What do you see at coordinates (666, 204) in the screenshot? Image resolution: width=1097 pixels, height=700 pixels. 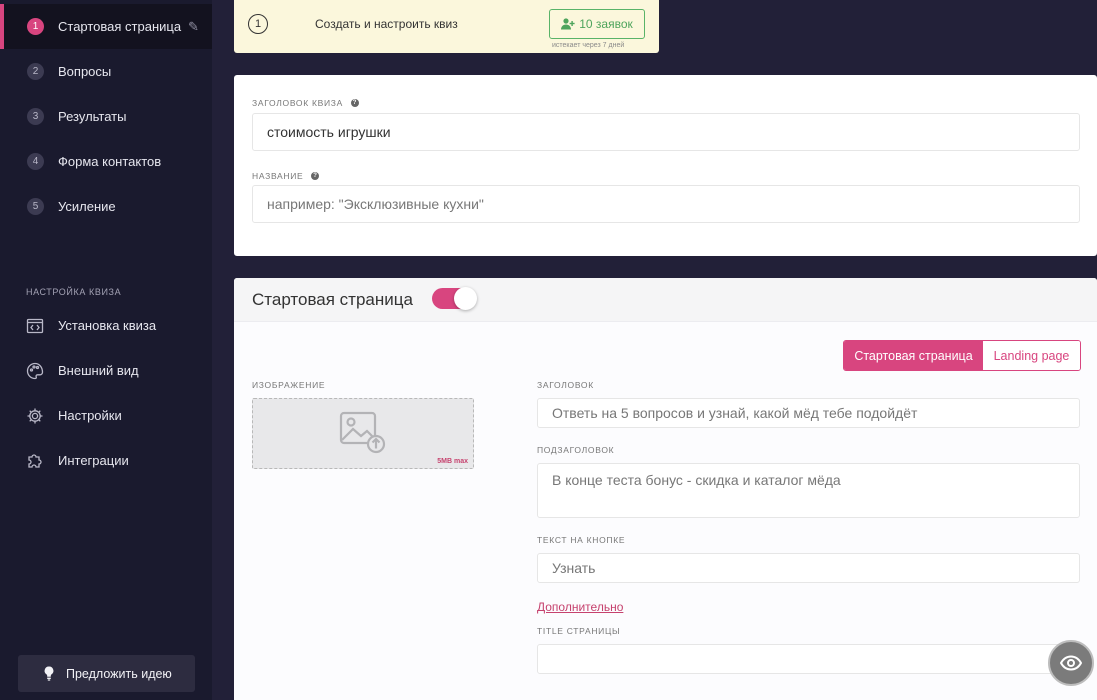 I see `quiz-name-input` at bounding box center [666, 204].